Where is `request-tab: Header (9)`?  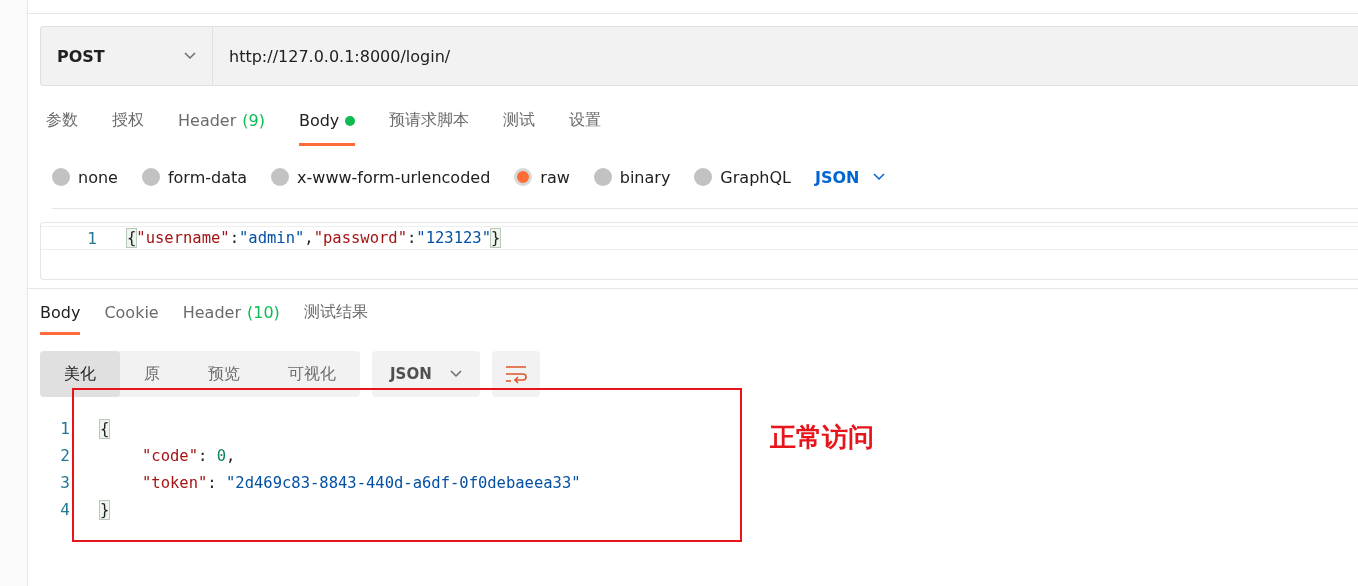
request-tab: Header (9) is located at coordinates (221, 127).